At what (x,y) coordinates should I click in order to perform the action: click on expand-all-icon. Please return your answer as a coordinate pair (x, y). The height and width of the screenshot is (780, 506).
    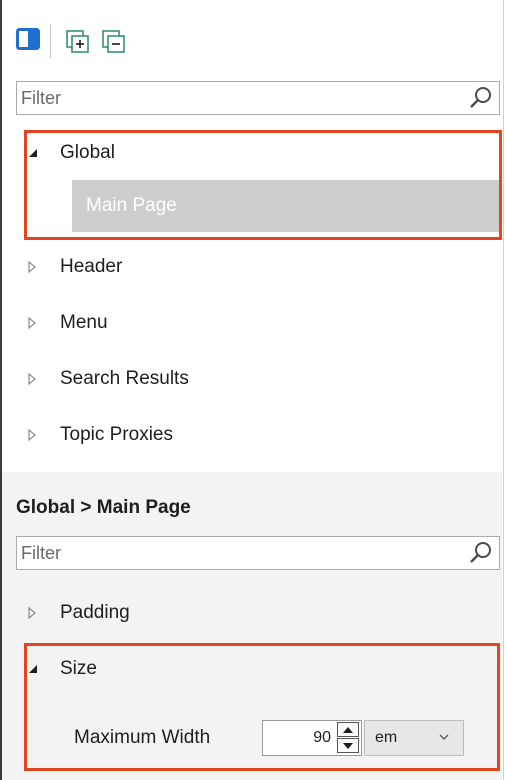
    Looking at the image, I should click on (78, 42).